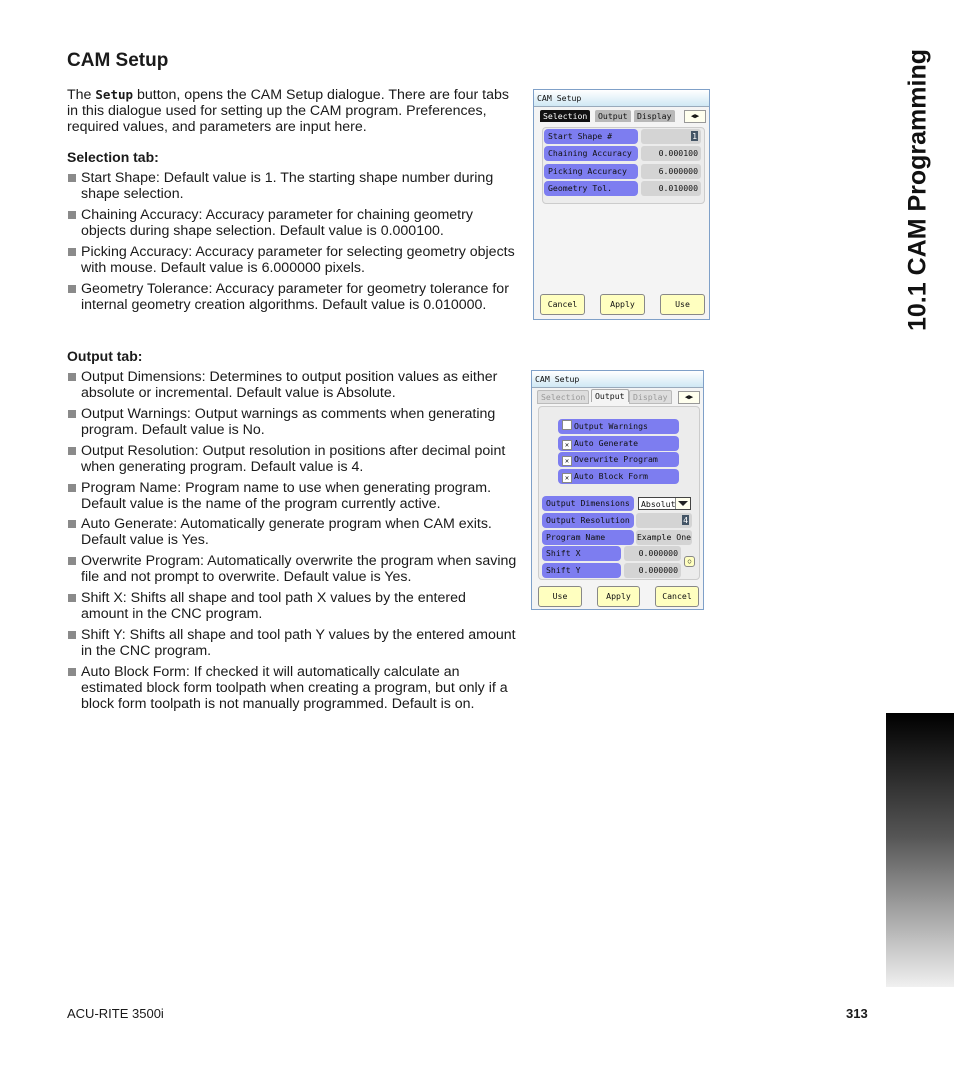 The height and width of the screenshot is (1091, 954). I want to click on start-shape-input: 1, so click(671, 136).